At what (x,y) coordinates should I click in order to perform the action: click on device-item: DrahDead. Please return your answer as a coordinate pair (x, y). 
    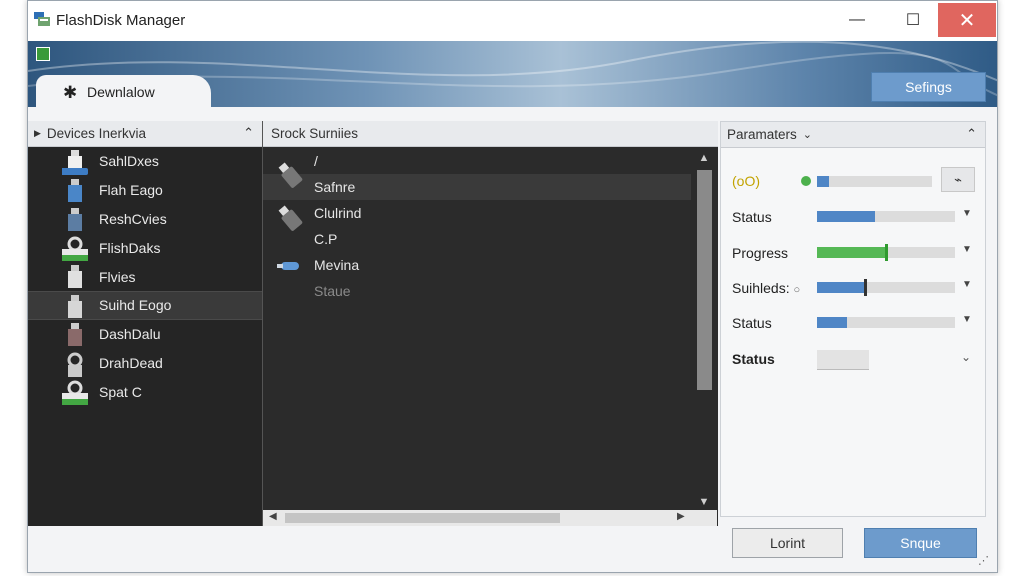
    Looking at the image, I should click on (145, 363).